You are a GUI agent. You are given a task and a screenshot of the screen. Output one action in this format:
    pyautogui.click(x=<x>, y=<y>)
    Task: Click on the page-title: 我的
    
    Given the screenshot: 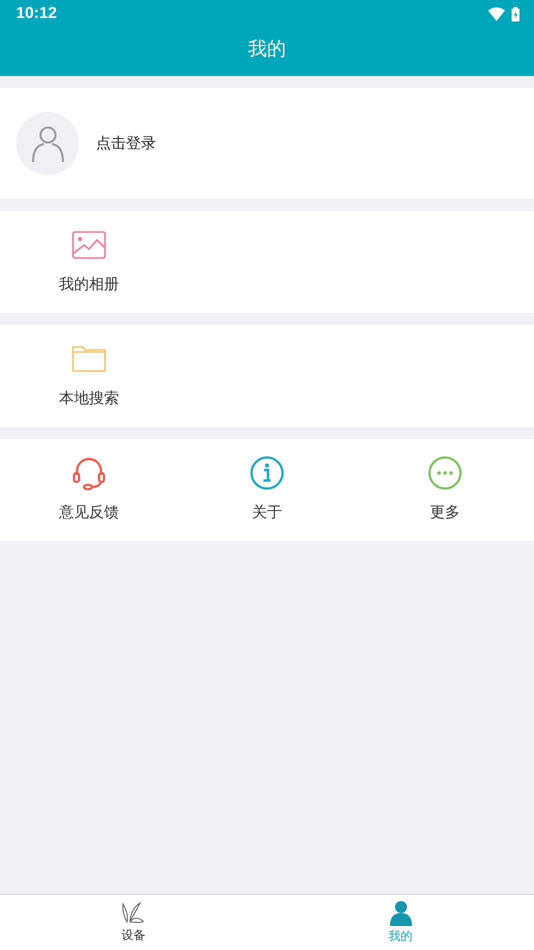 What is the action you would take?
    pyautogui.click(x=267, y=49)
    